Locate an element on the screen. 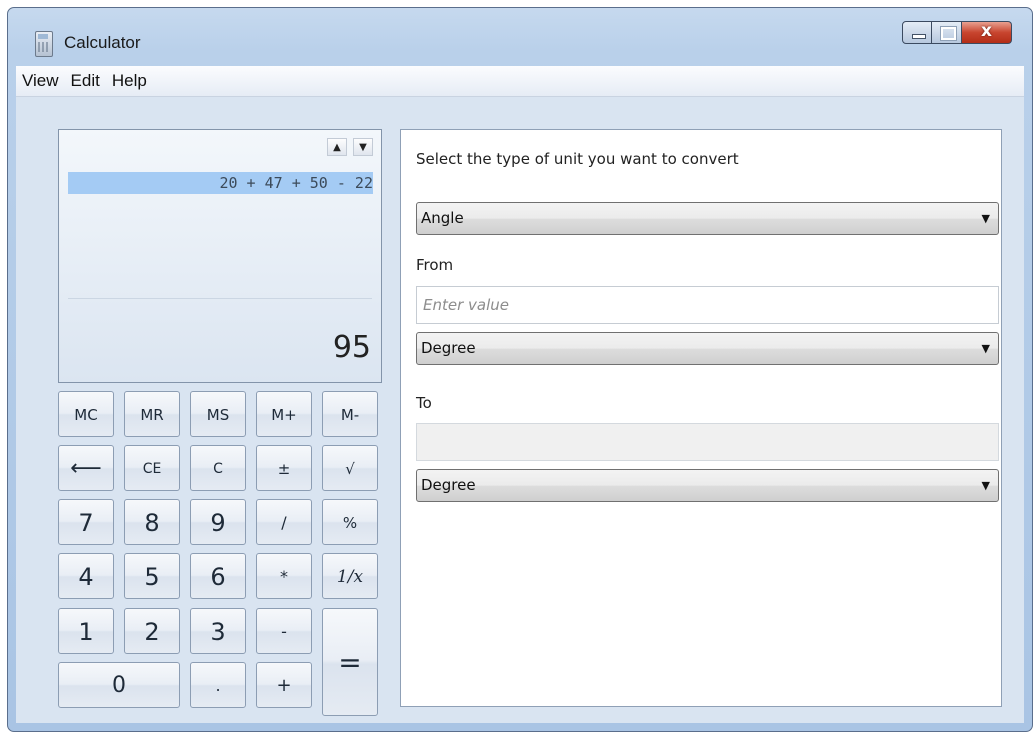 The width and height of the screenshot is (1036, 737). clear-button: C is located at coordinates (218, 468).